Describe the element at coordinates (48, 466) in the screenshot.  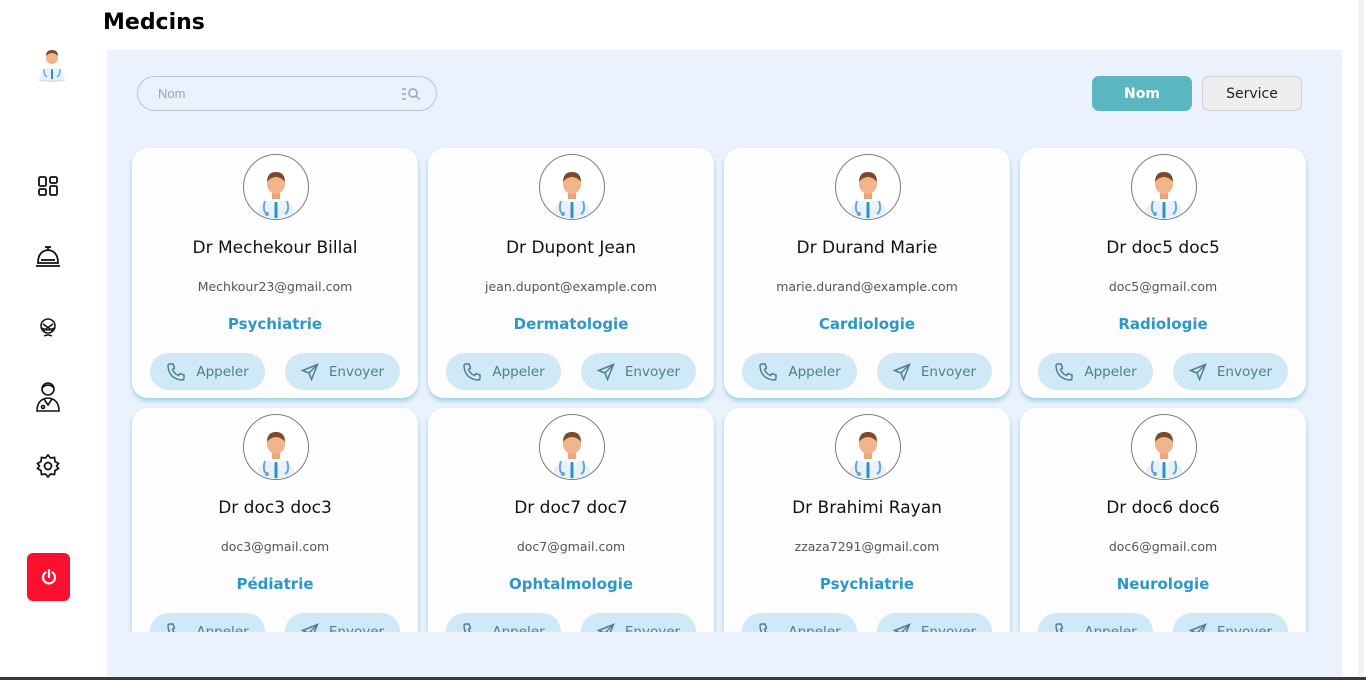
I see `settings-gear-icon` at that location.